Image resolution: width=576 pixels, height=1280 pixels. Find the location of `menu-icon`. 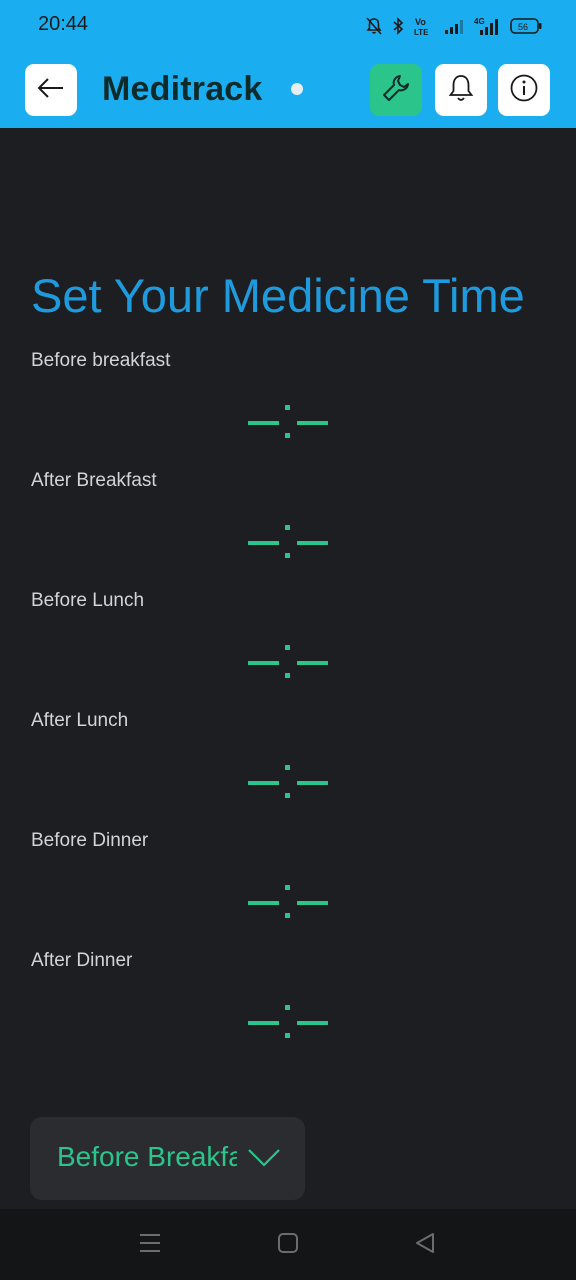

menu-icon is located at coordinates (150, 1245).